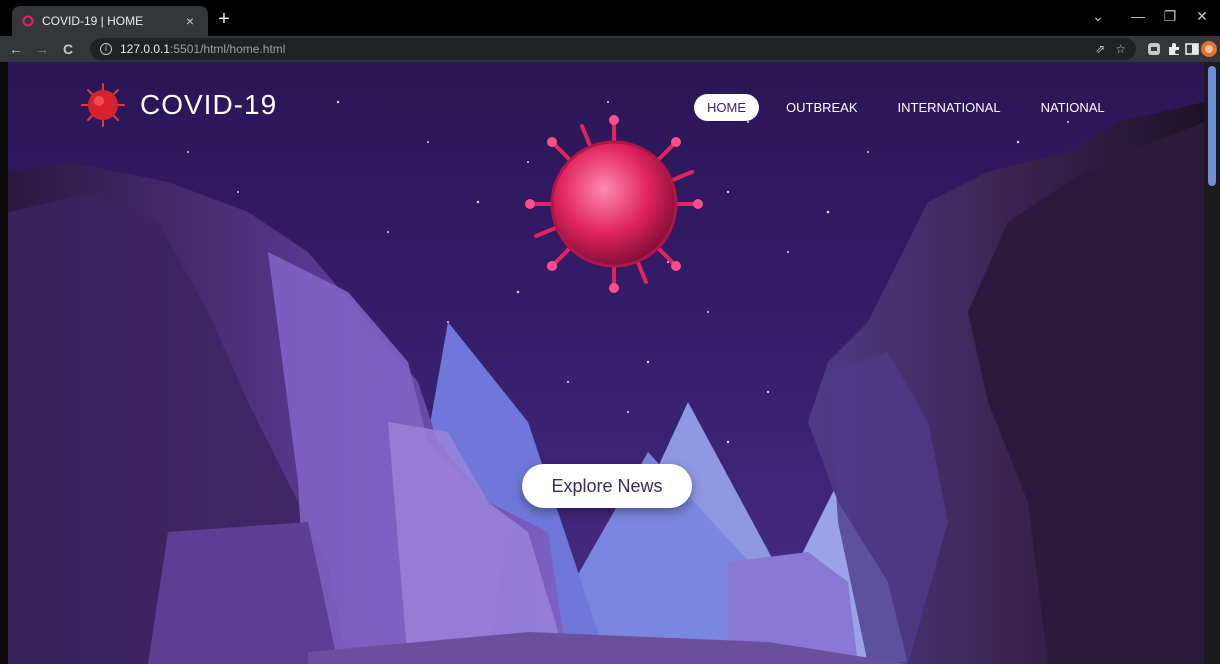 The height and width of the screenshot is (664, 1220). Describe the element at coordinates (613, 49) in the screenshot. I see `address-bar: i 127.0.0.1 :5501/html/home.html ⇗ ☆` at that location.